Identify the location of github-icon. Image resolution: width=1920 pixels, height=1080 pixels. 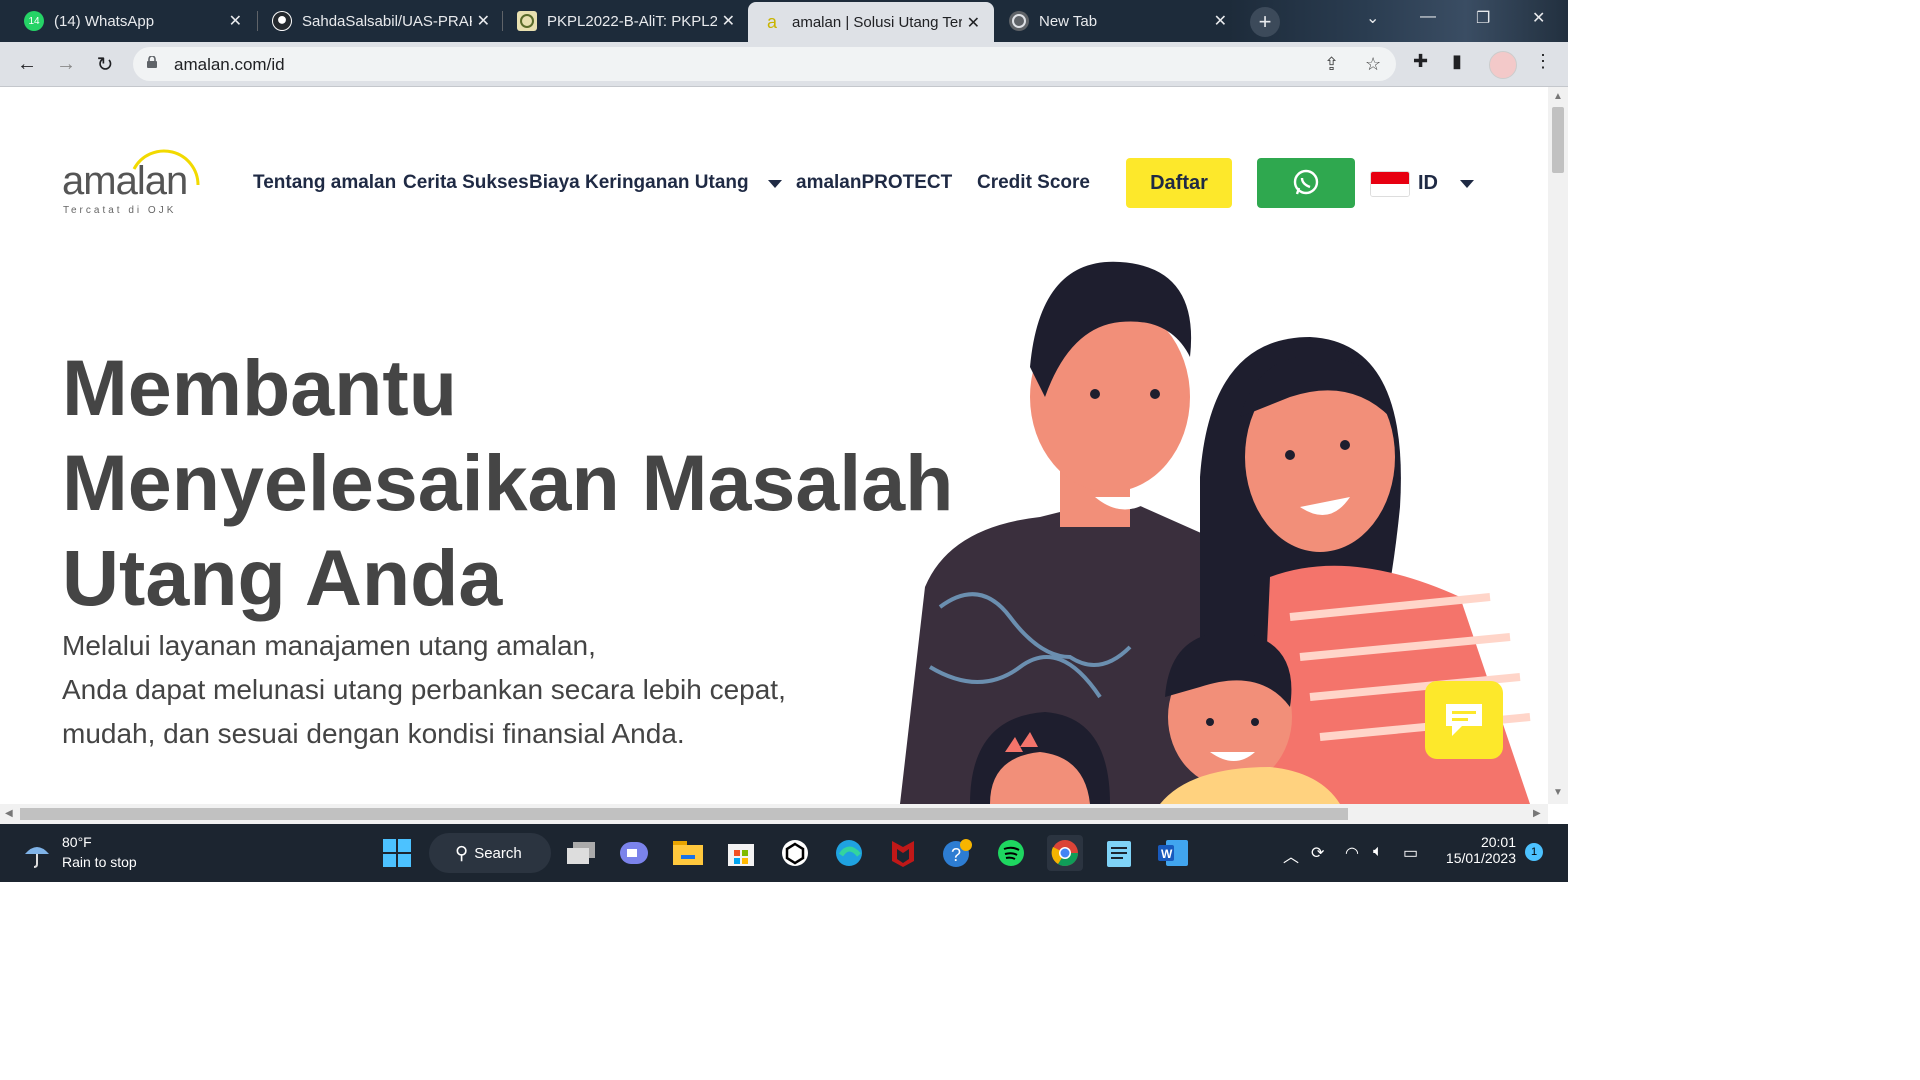
(282, 21).